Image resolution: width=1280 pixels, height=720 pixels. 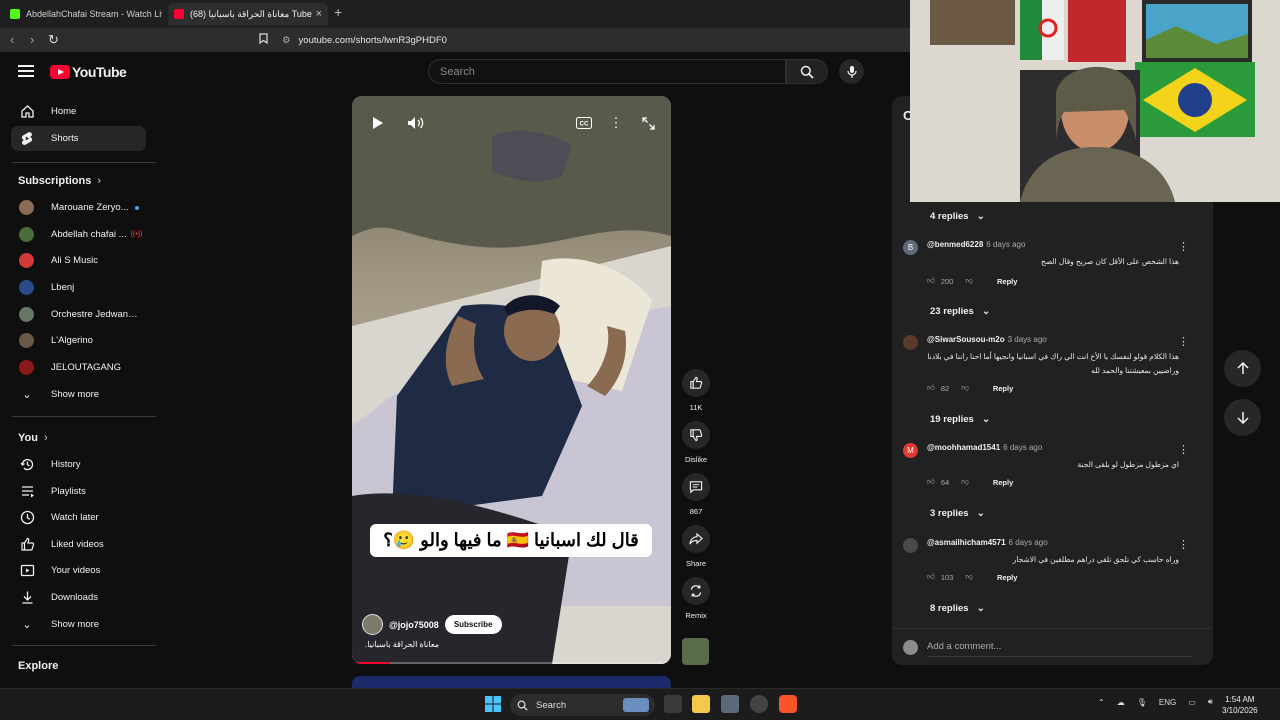 I want to click on forward-icon: ›, so click(x=32, y=39).